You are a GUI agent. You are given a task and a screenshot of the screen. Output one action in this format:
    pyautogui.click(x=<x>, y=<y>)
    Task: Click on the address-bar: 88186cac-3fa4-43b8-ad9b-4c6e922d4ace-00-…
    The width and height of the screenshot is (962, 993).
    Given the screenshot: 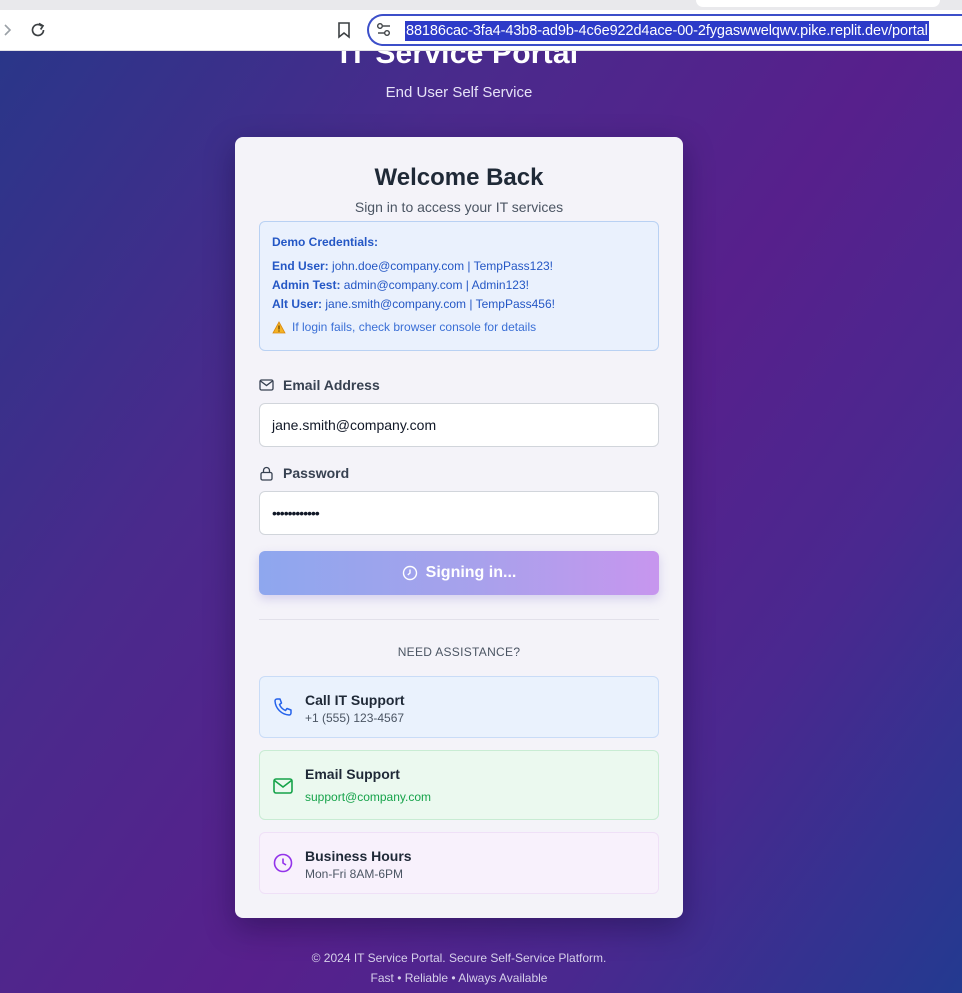 What is the action you would take?
    pyautogui.click(x=664, y=30)
    